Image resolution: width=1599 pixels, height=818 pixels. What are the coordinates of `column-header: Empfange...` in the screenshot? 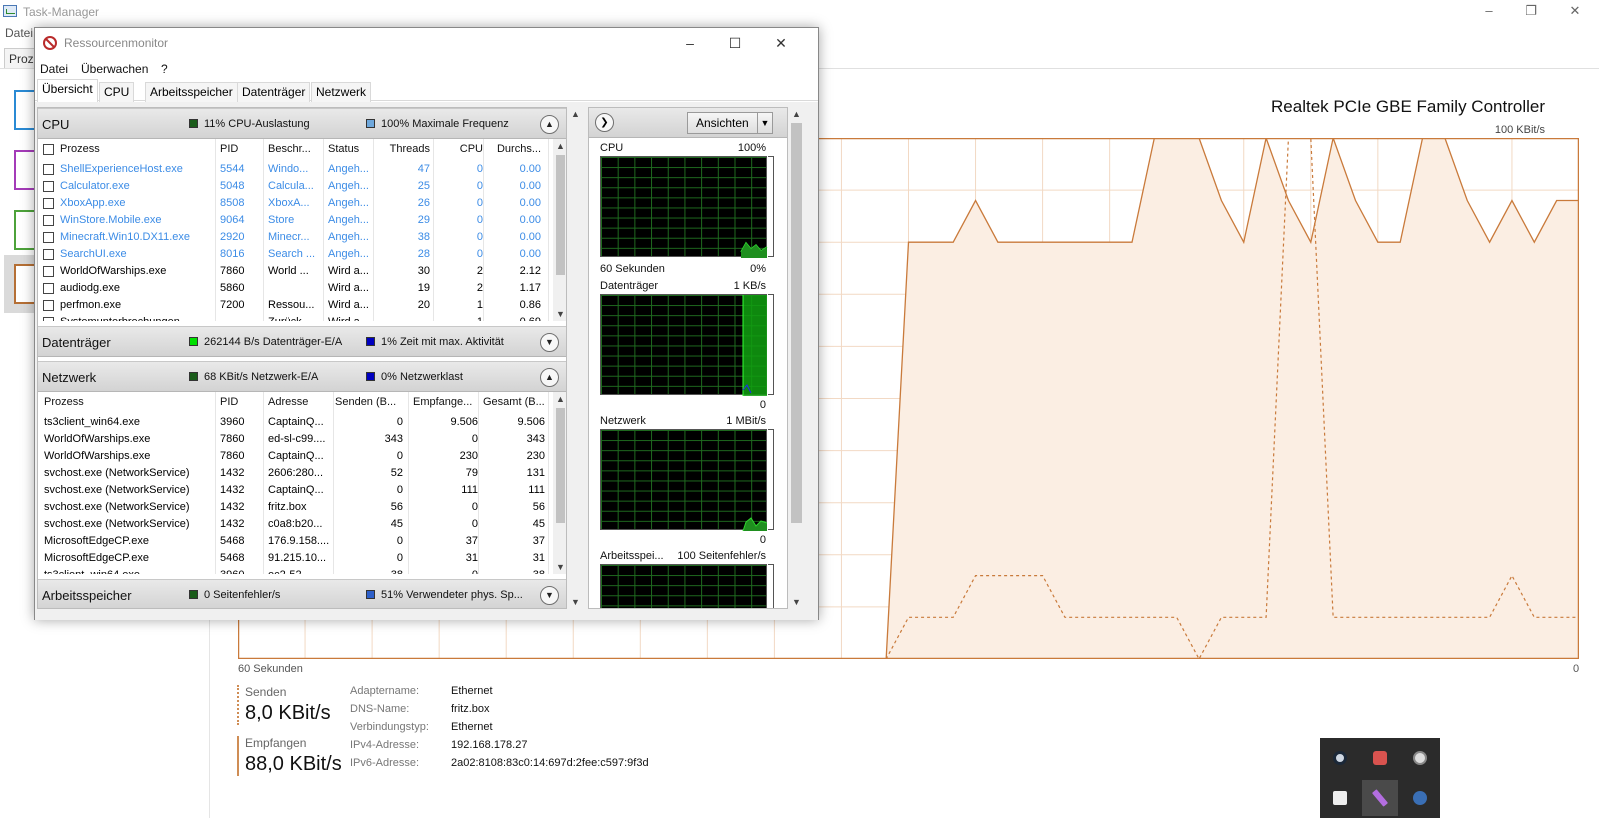 It's located at (442, 402).